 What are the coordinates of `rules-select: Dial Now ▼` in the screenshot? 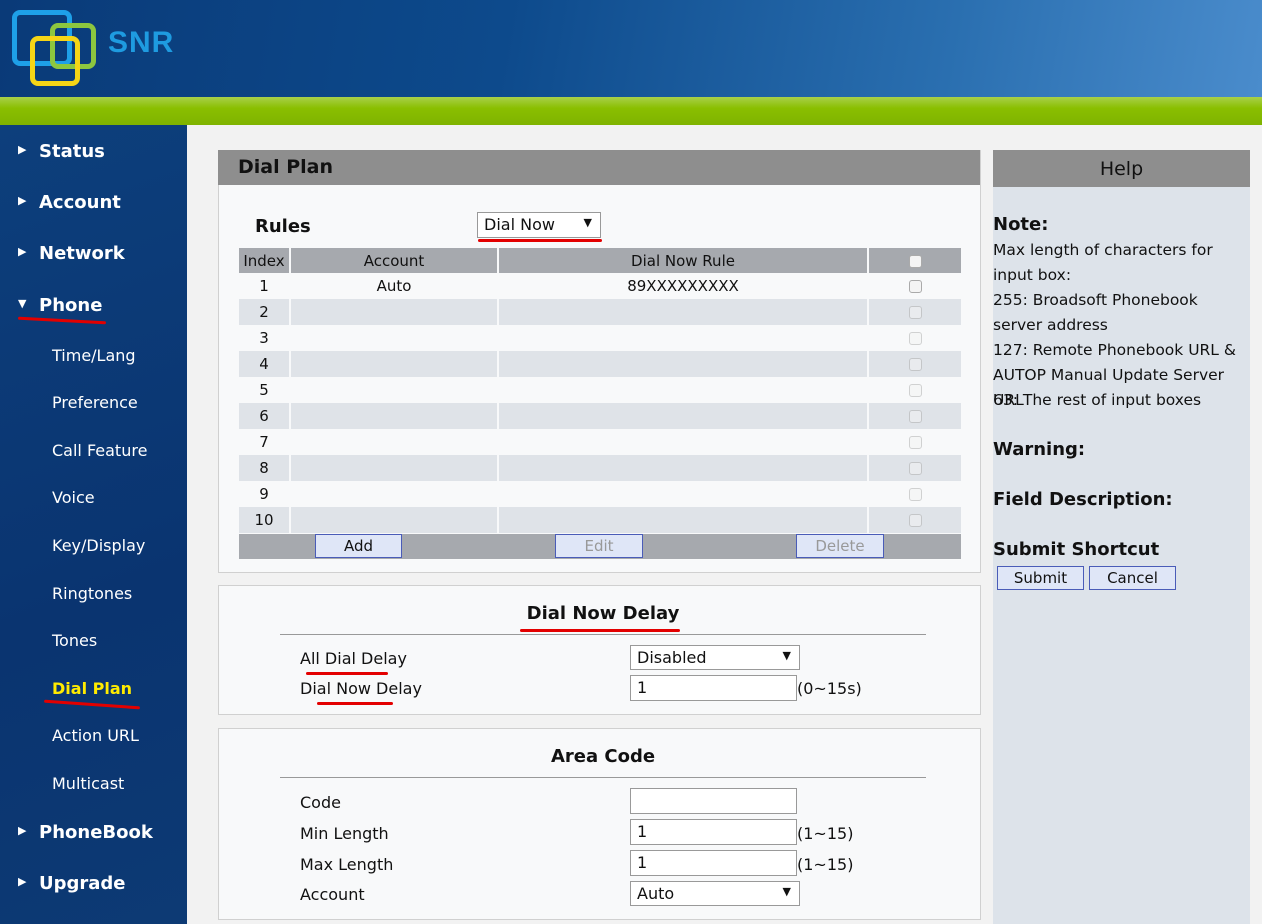 It's located at (539, 225).